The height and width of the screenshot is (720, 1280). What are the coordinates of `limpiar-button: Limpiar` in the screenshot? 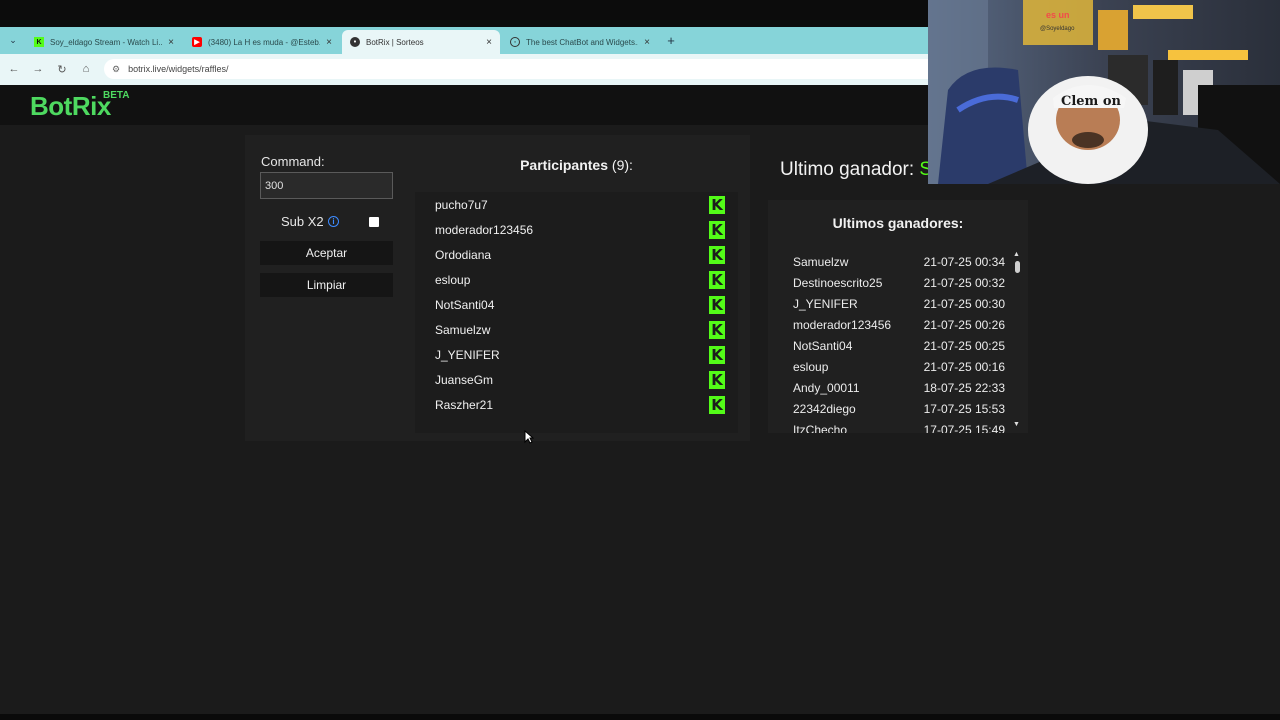 It's located at (326, 285).